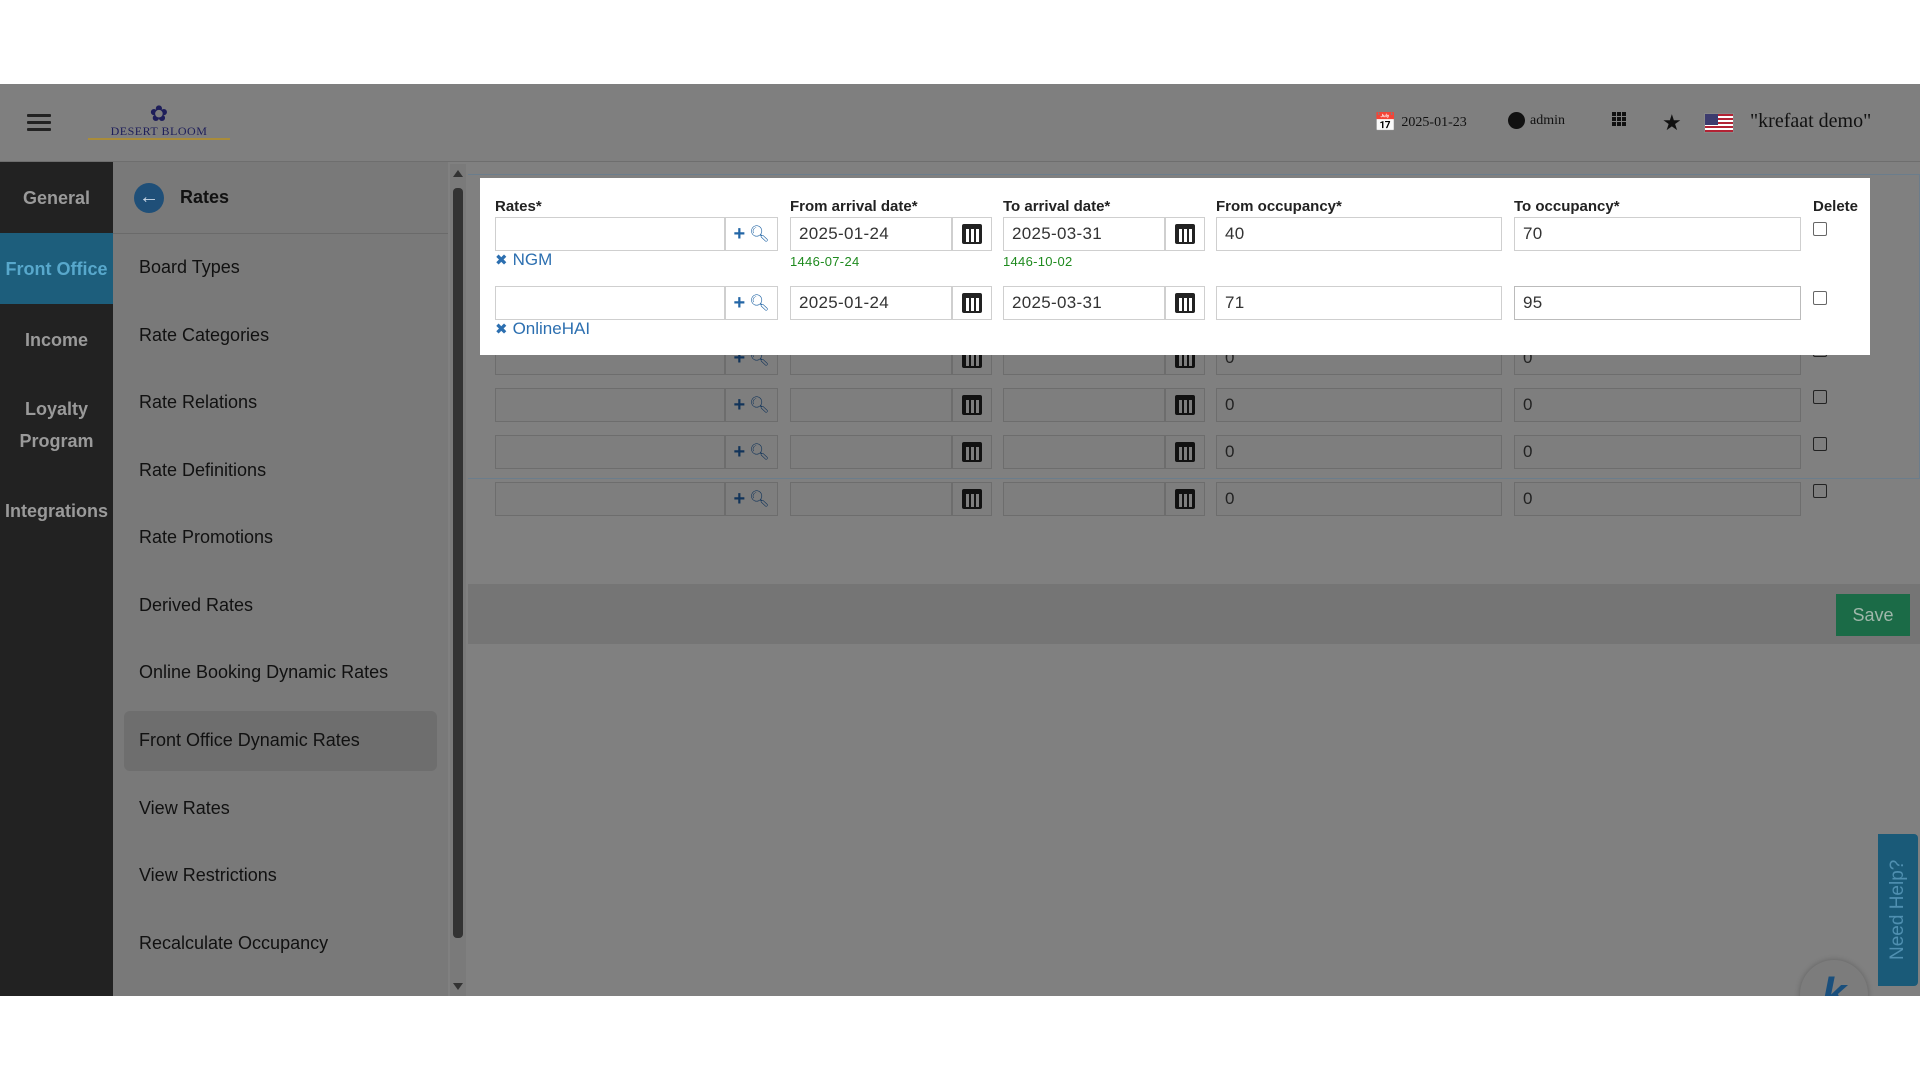  Describe the element at coordinates (280, 740) in the screenshot. I see `submenu-item-front-office-dynamic-rates: Front Office Dynamic Rates` at that location.